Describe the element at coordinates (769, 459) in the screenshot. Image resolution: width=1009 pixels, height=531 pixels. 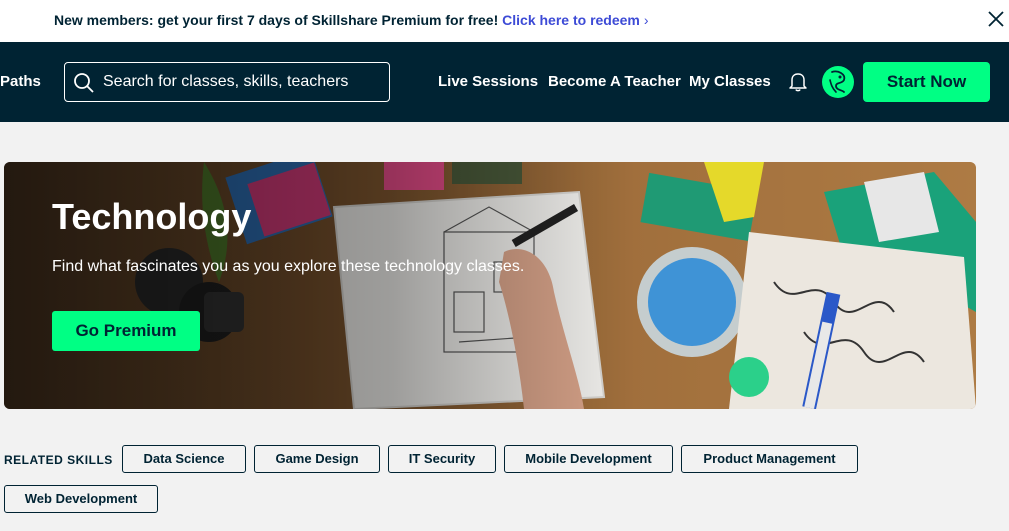
I see `skill-chip-product-management: Product Management` at that location.